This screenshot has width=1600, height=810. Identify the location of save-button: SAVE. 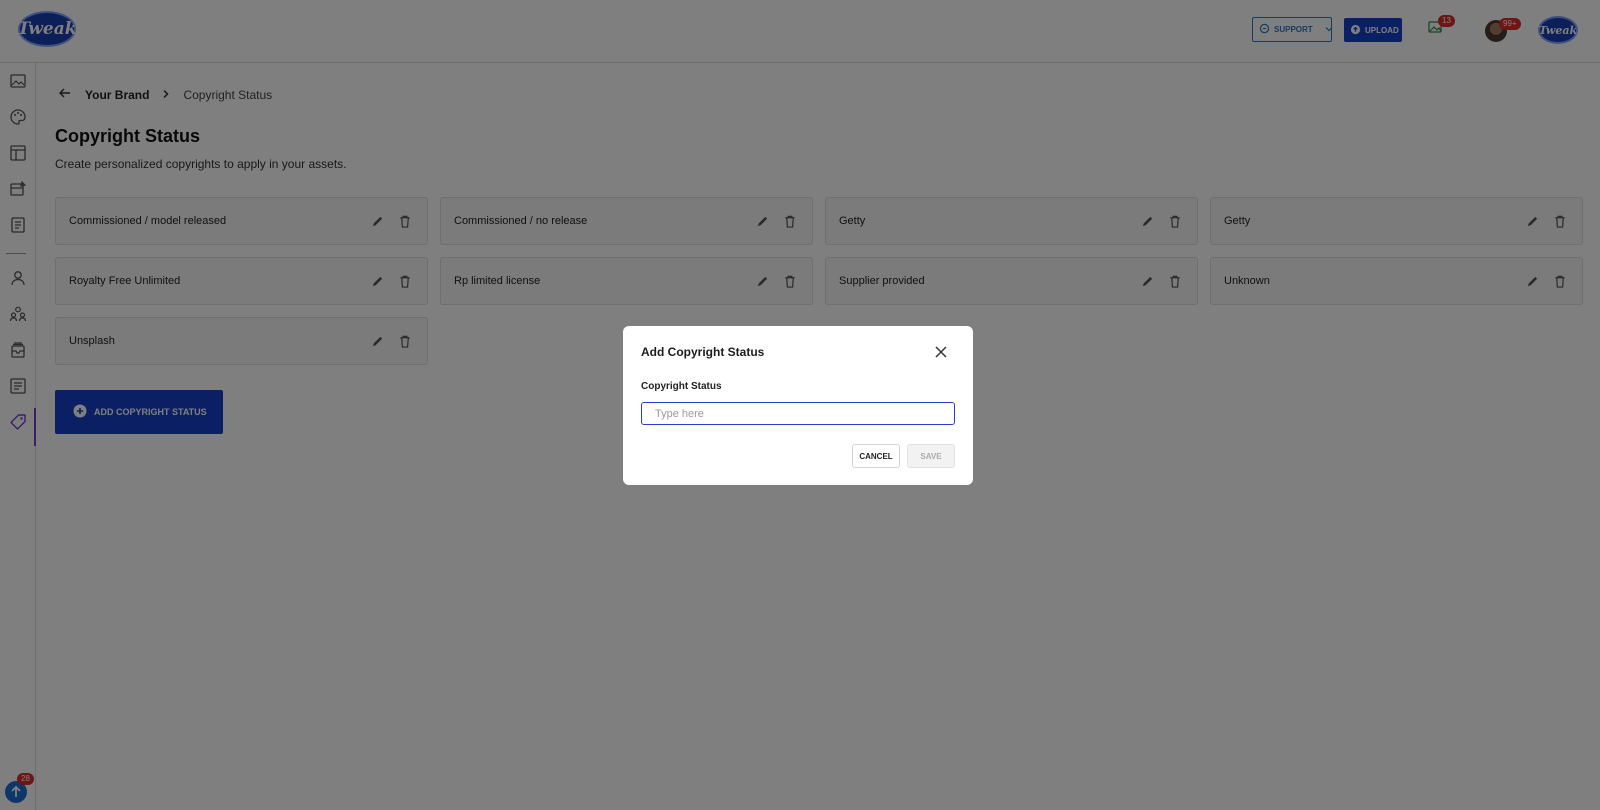
(931, 456).